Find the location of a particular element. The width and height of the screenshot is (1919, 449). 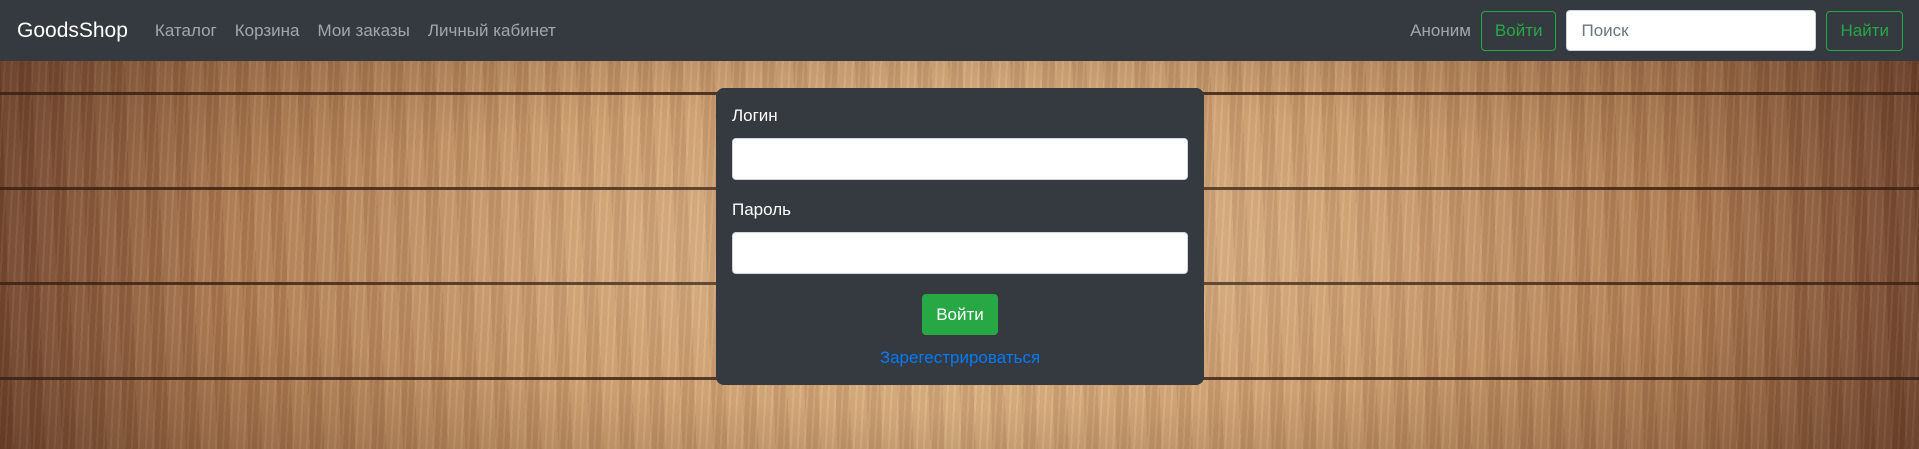

password-label: Пароль is located at coordinates (761, 209).